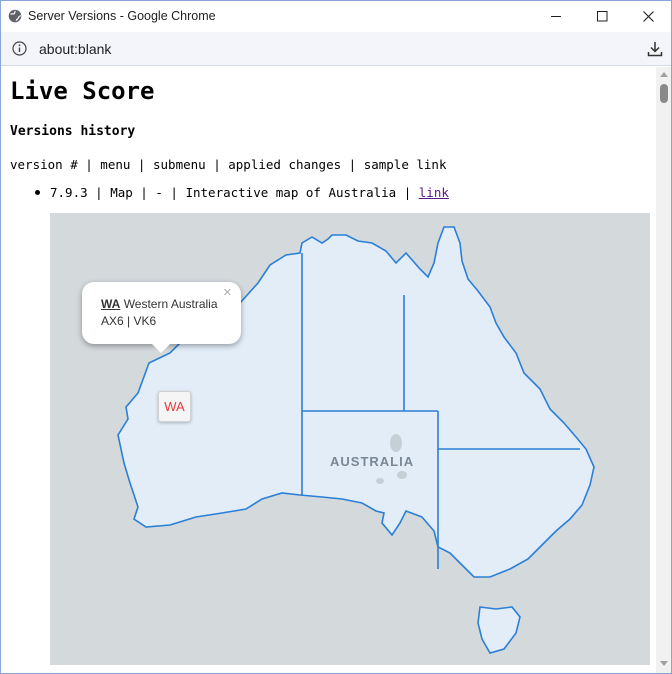  Describe the element at coordinates (336, 16) in the screenshot. I see `title-bar: Server Versions - Google Chrome` at that location.